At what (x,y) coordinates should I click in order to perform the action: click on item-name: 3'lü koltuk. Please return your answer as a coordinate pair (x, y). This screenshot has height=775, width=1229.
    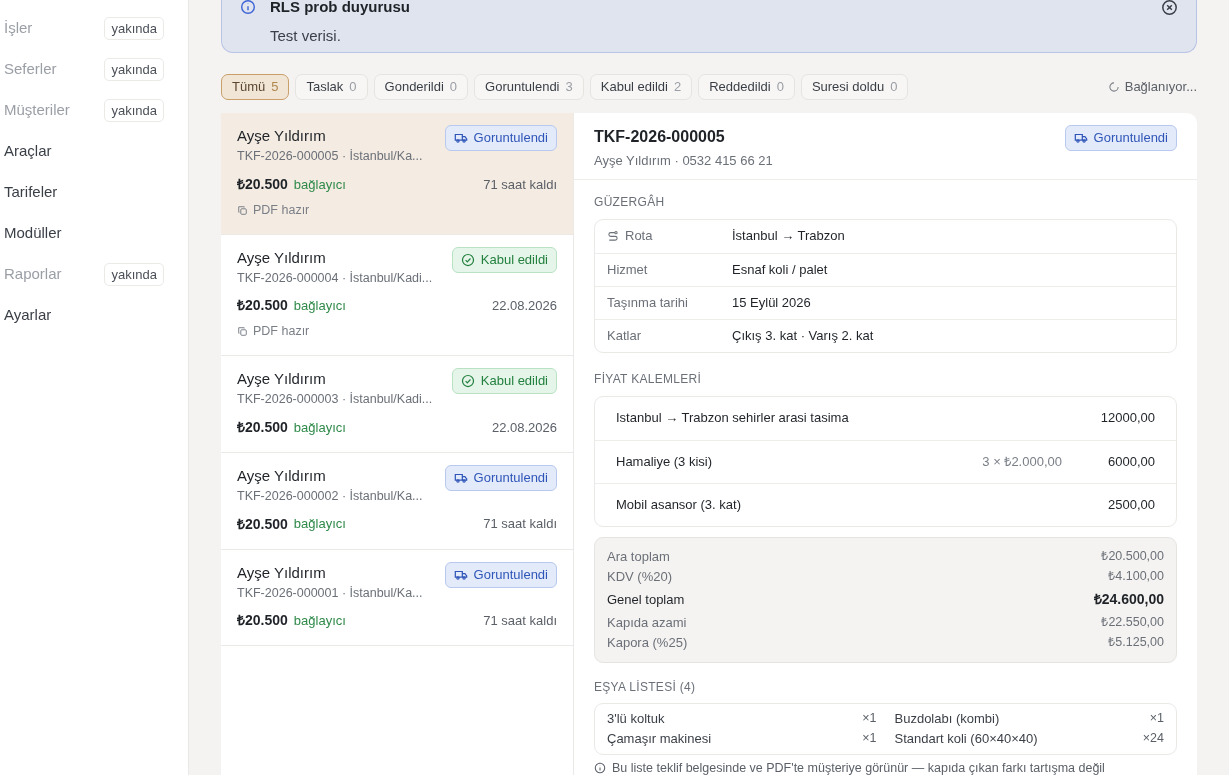
    Looking at the image, I should click on (636, 718).